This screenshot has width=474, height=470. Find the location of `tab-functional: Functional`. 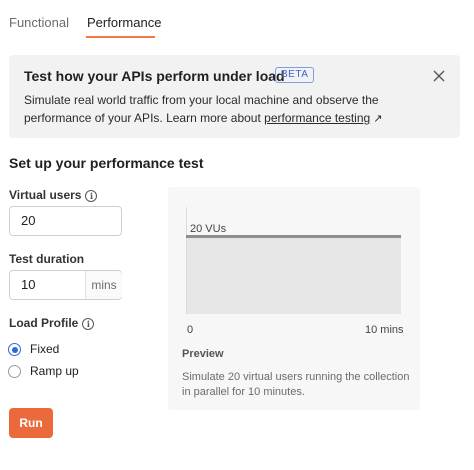

tab-functional: Functional is located at coordinates (39, 22).